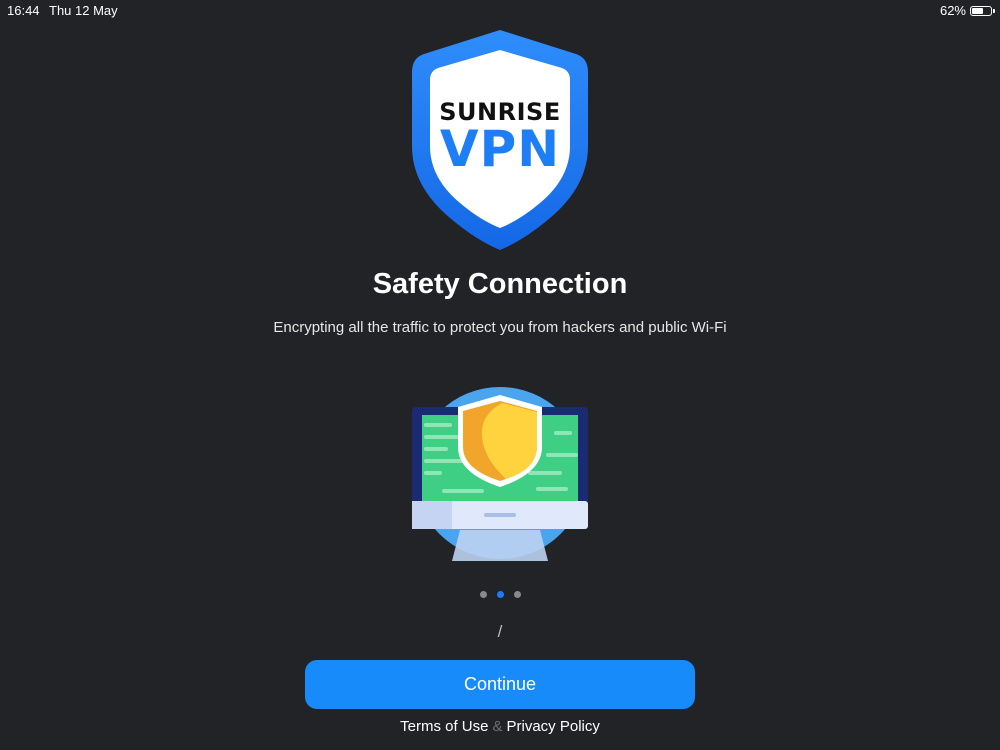 This screenshot has width=1000, height=750. I want to click on page-indicator, so click(500, 594).